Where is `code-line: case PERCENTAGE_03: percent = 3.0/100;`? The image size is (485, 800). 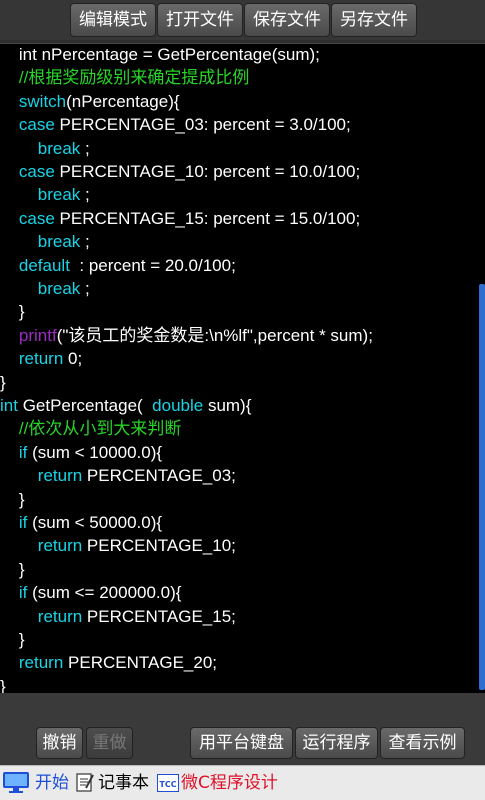
code-line: case PERCENTAGE_03: percent = 3.0/100; is located at coordinates (175, 124).